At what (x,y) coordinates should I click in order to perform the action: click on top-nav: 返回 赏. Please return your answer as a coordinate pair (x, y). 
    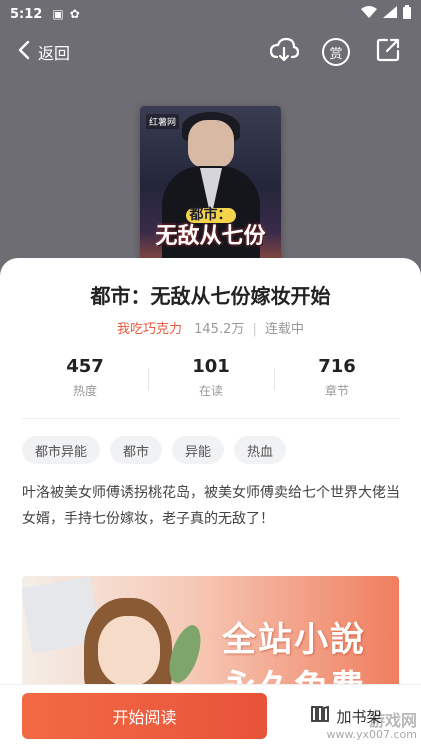
    Looking at the image, I should click on (210, 52).